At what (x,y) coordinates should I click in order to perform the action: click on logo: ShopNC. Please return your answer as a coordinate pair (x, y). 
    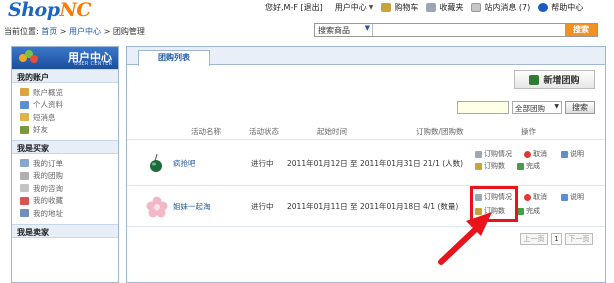
    Looking at the image, I should click on (49, 10).